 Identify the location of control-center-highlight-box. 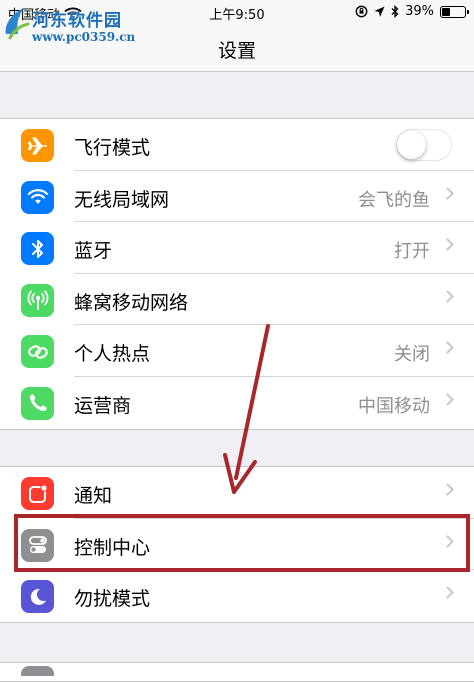
(242, 543).